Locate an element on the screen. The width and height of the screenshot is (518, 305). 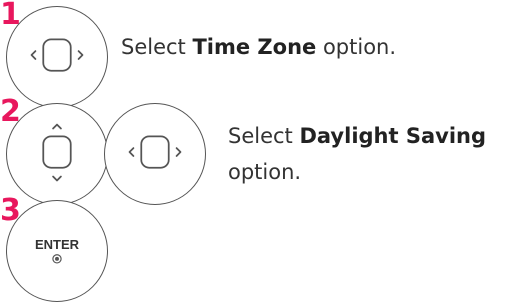
up-down-nav-icon is located at coordinates (57, 154).